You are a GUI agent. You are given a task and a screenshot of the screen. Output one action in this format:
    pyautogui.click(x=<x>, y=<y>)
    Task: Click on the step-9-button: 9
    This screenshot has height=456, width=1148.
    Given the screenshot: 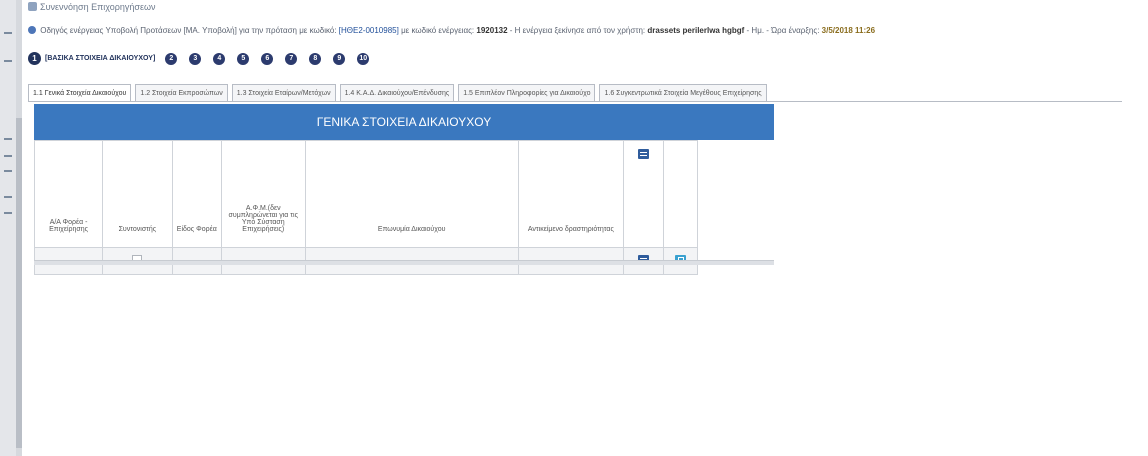 What is the action you would take?
    pyautogui.click(x=339, y=58)
    